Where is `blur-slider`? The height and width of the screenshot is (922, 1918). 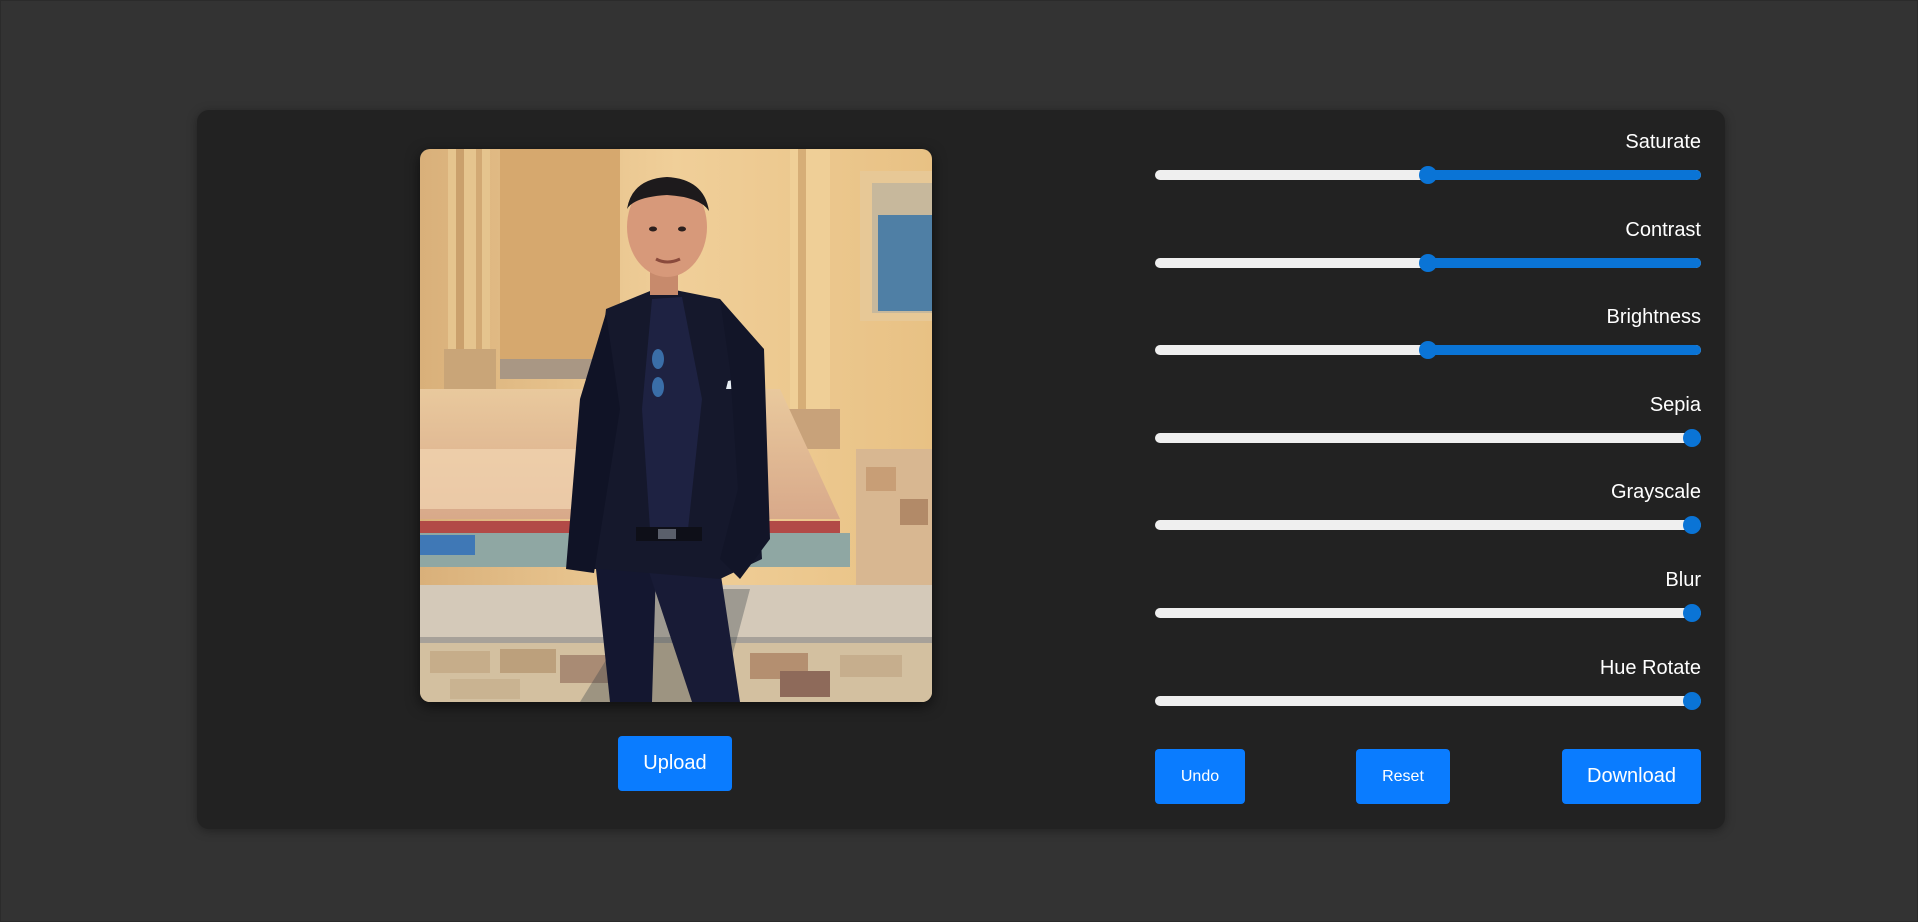 blur-slider is located at coordinates (1428, 612).